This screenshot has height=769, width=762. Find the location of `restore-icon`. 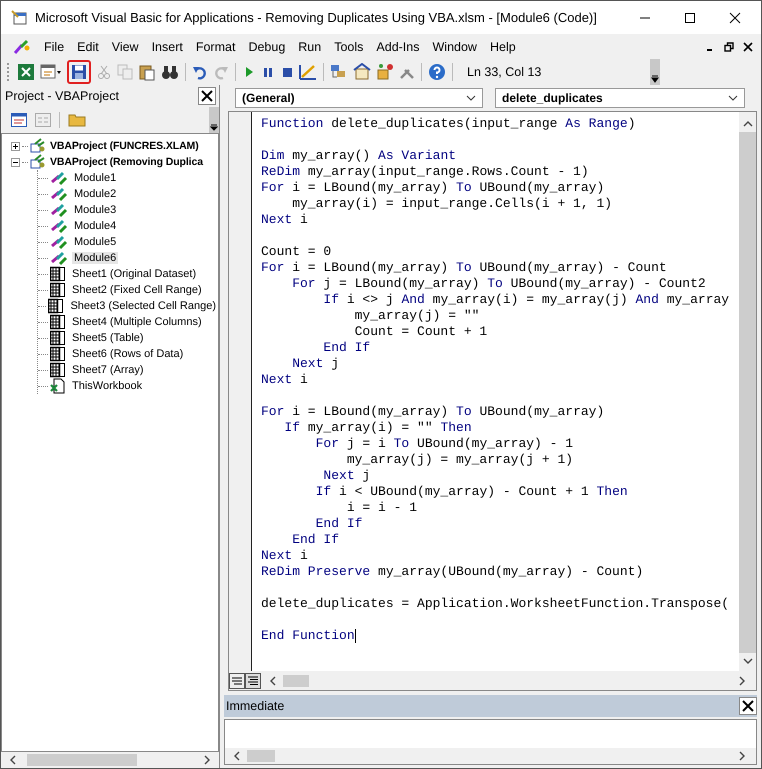

restore-icon is located at coordinates (729, 47).